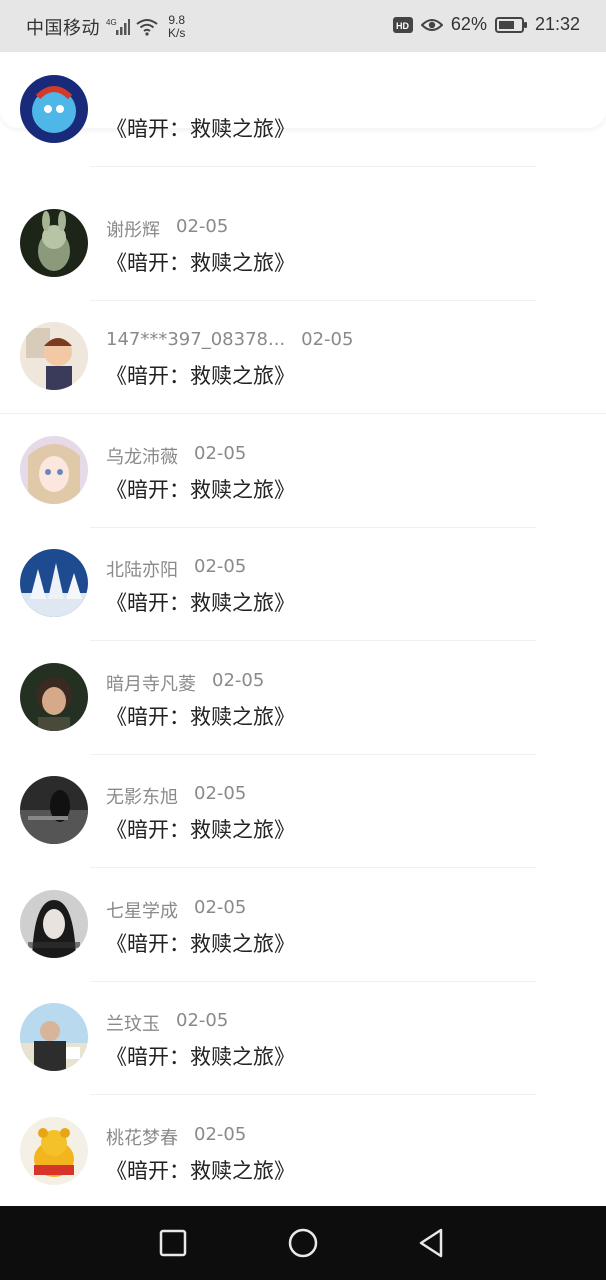 This screenshot has width=606, height=1280. What do you see at coordinates (147, 27) in the screenshot?
I see `wifi-icon` at bounding box center [147, 27].